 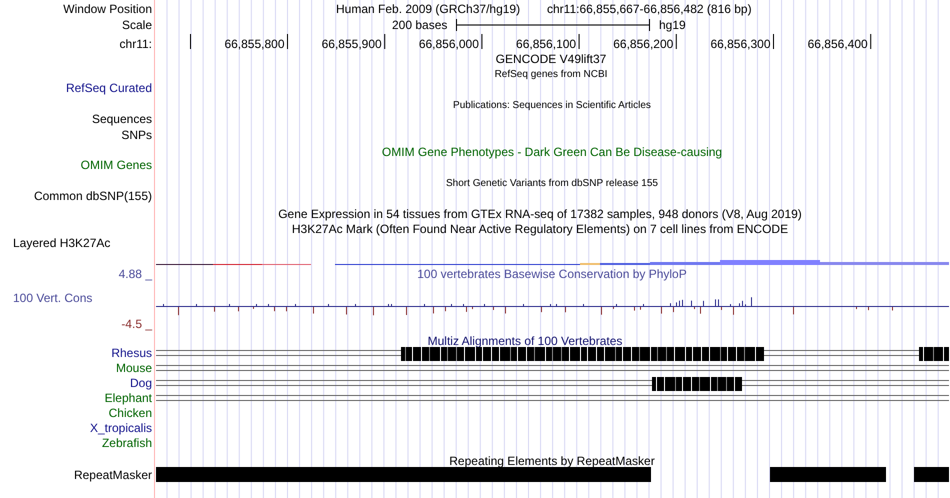 I want to click on species-label: X_tropicalis, so click(x=121, y=428).